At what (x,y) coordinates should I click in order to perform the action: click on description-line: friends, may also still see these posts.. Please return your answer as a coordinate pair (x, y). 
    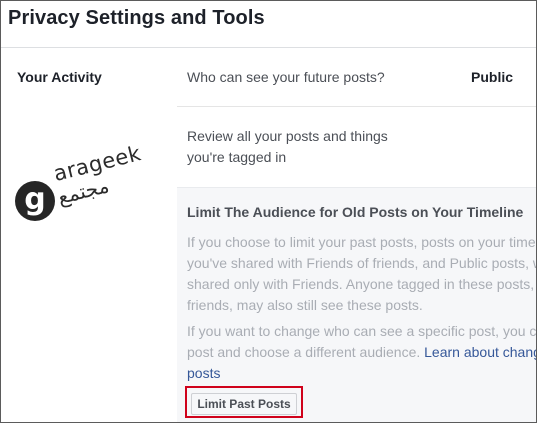
    Looking at the image, I should click on (305, 305).